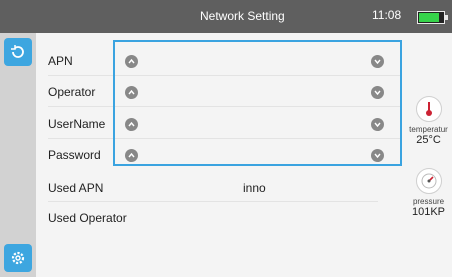 The image size is (452, 277). I want to click on pressure-value: 101KP, so click(428, 212).